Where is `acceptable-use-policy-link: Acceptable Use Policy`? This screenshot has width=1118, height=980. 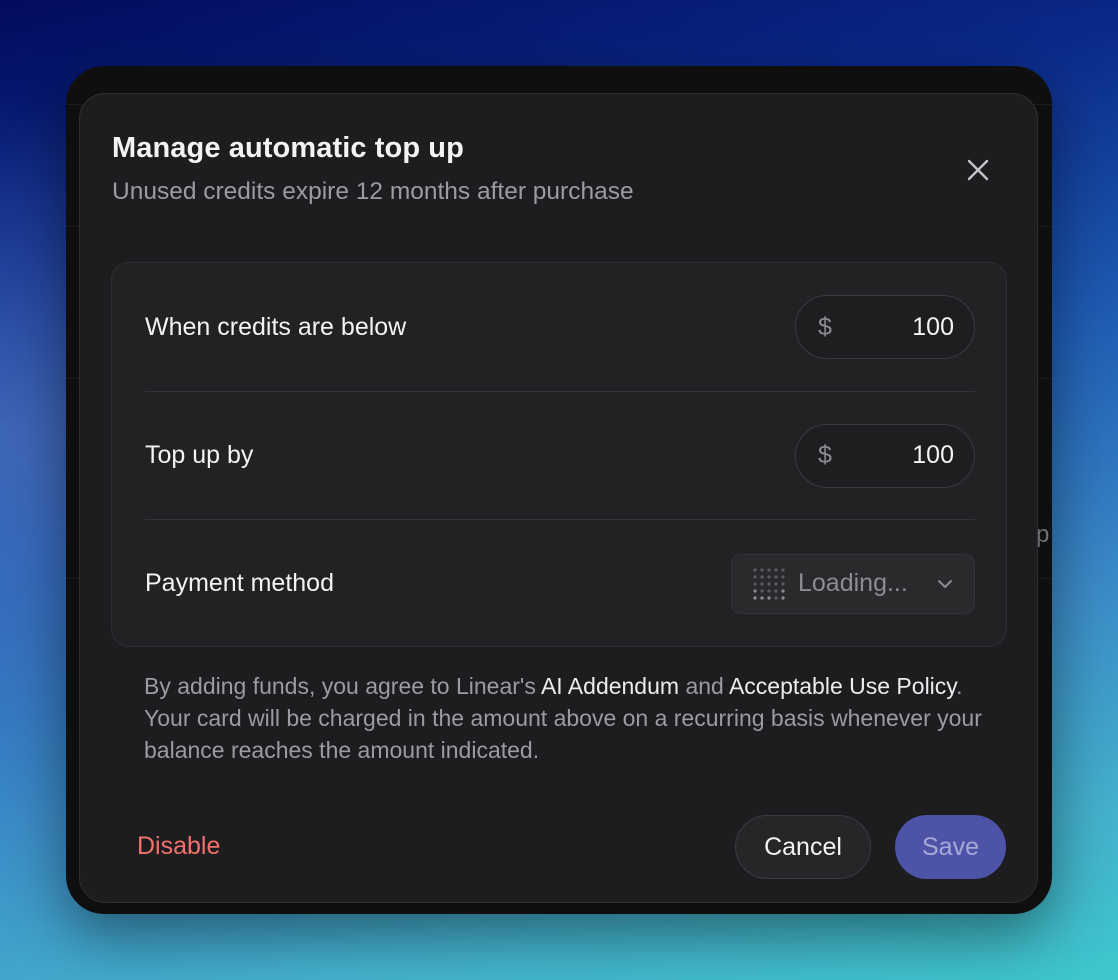 acceptable-use-policy-link: Acceptable Use Policy is located at coordinates (842, 686).